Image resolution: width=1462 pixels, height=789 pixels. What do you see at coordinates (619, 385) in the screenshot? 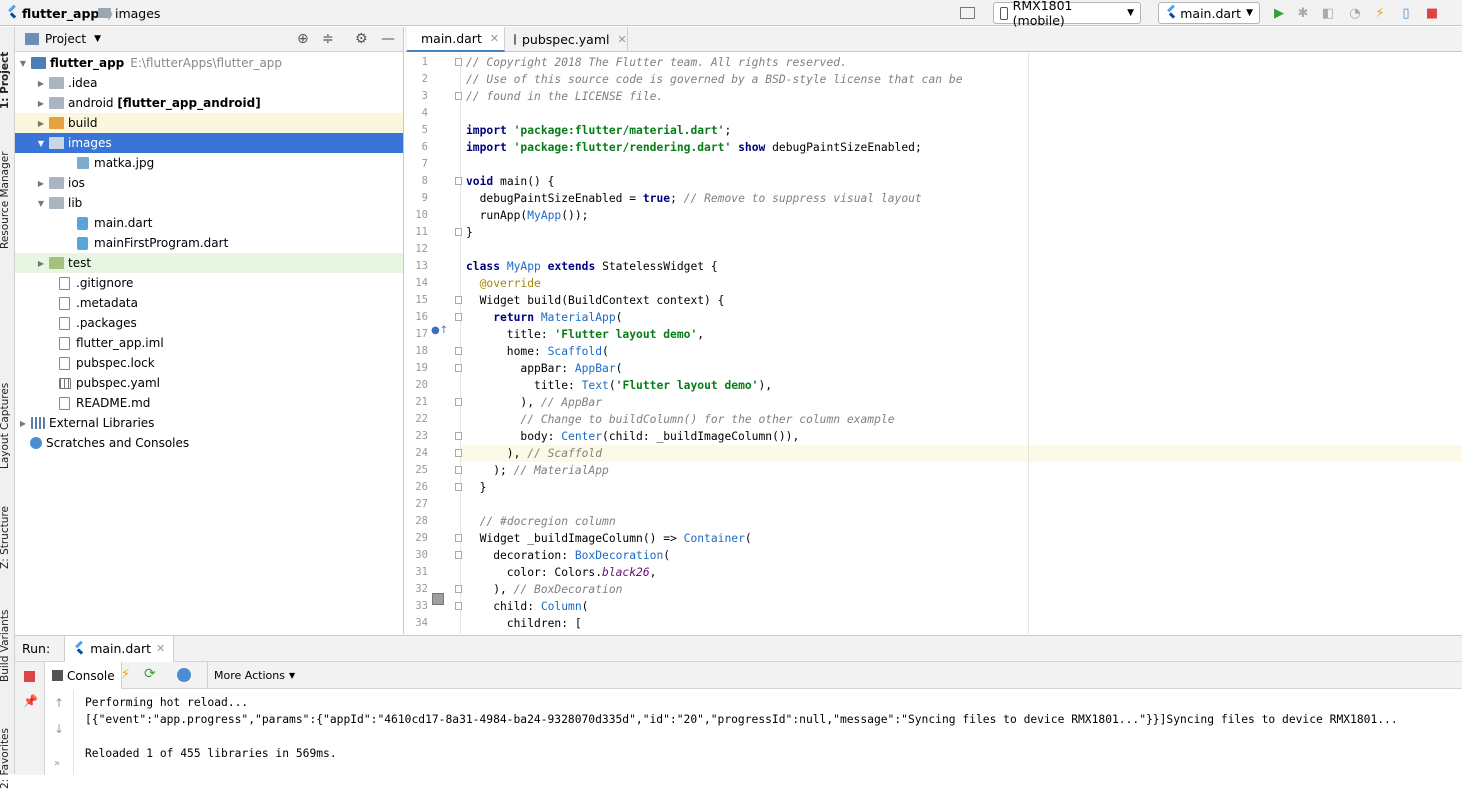
I see `code-line: title: Text('Flutter layout demo'),` at bounding box center [619, 385].